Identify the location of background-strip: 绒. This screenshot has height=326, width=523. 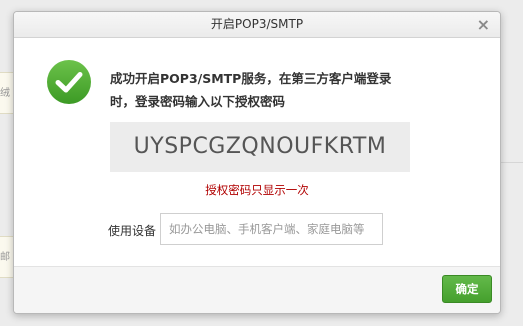
(7, 93).